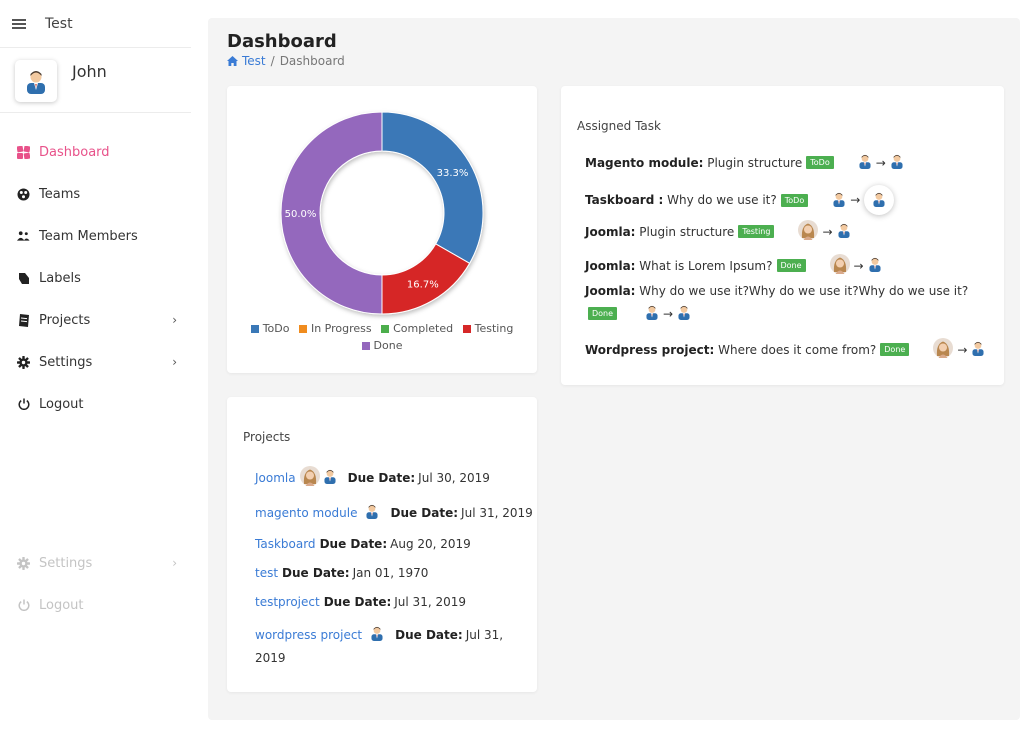 This screenshot has width=1024, height=740. Describe the element at coordinates (270, 658) in the screenshot. I see `due-date-value-continued: 2019` at that location.